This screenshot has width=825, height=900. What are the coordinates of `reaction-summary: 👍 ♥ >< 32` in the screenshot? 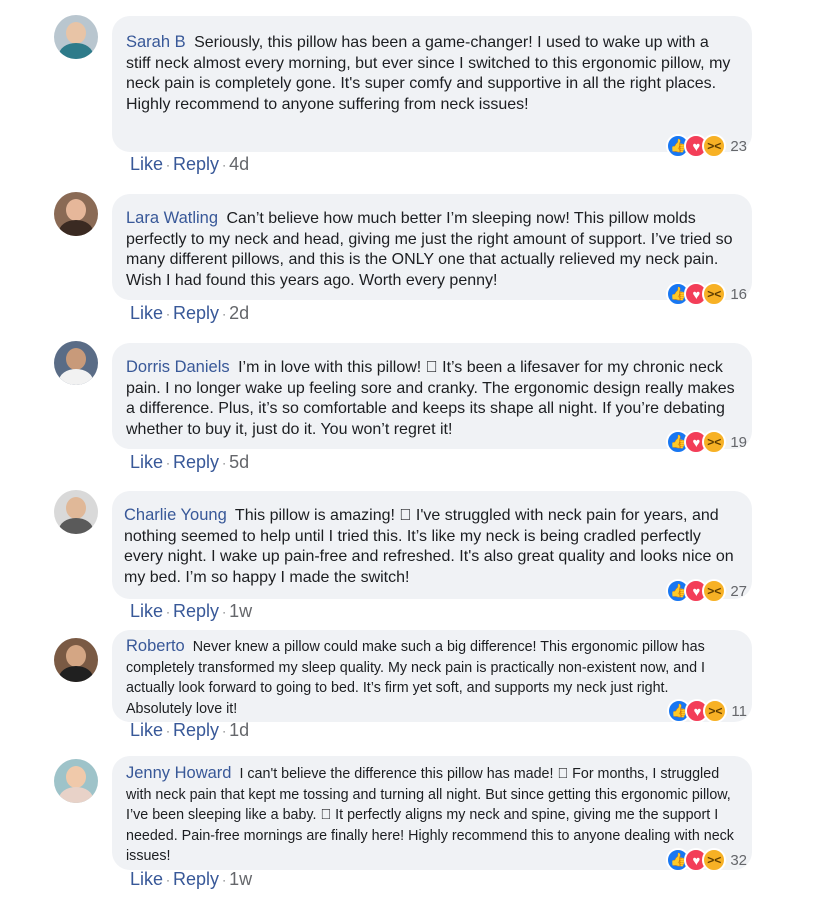 It's located at (706, 860).